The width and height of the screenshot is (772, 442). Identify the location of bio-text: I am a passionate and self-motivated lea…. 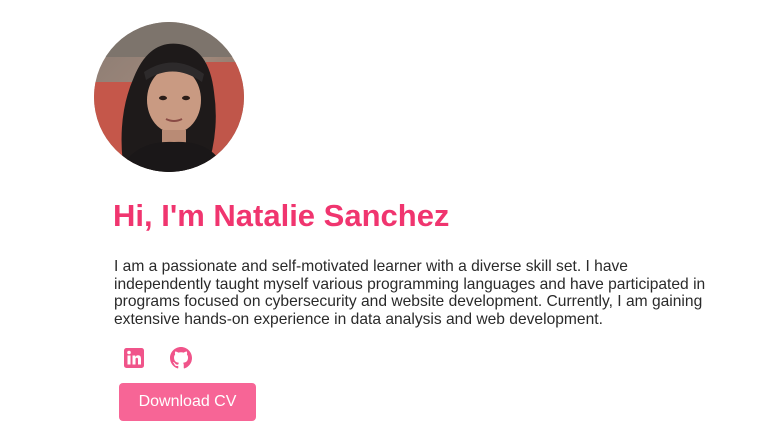
(410, 293).